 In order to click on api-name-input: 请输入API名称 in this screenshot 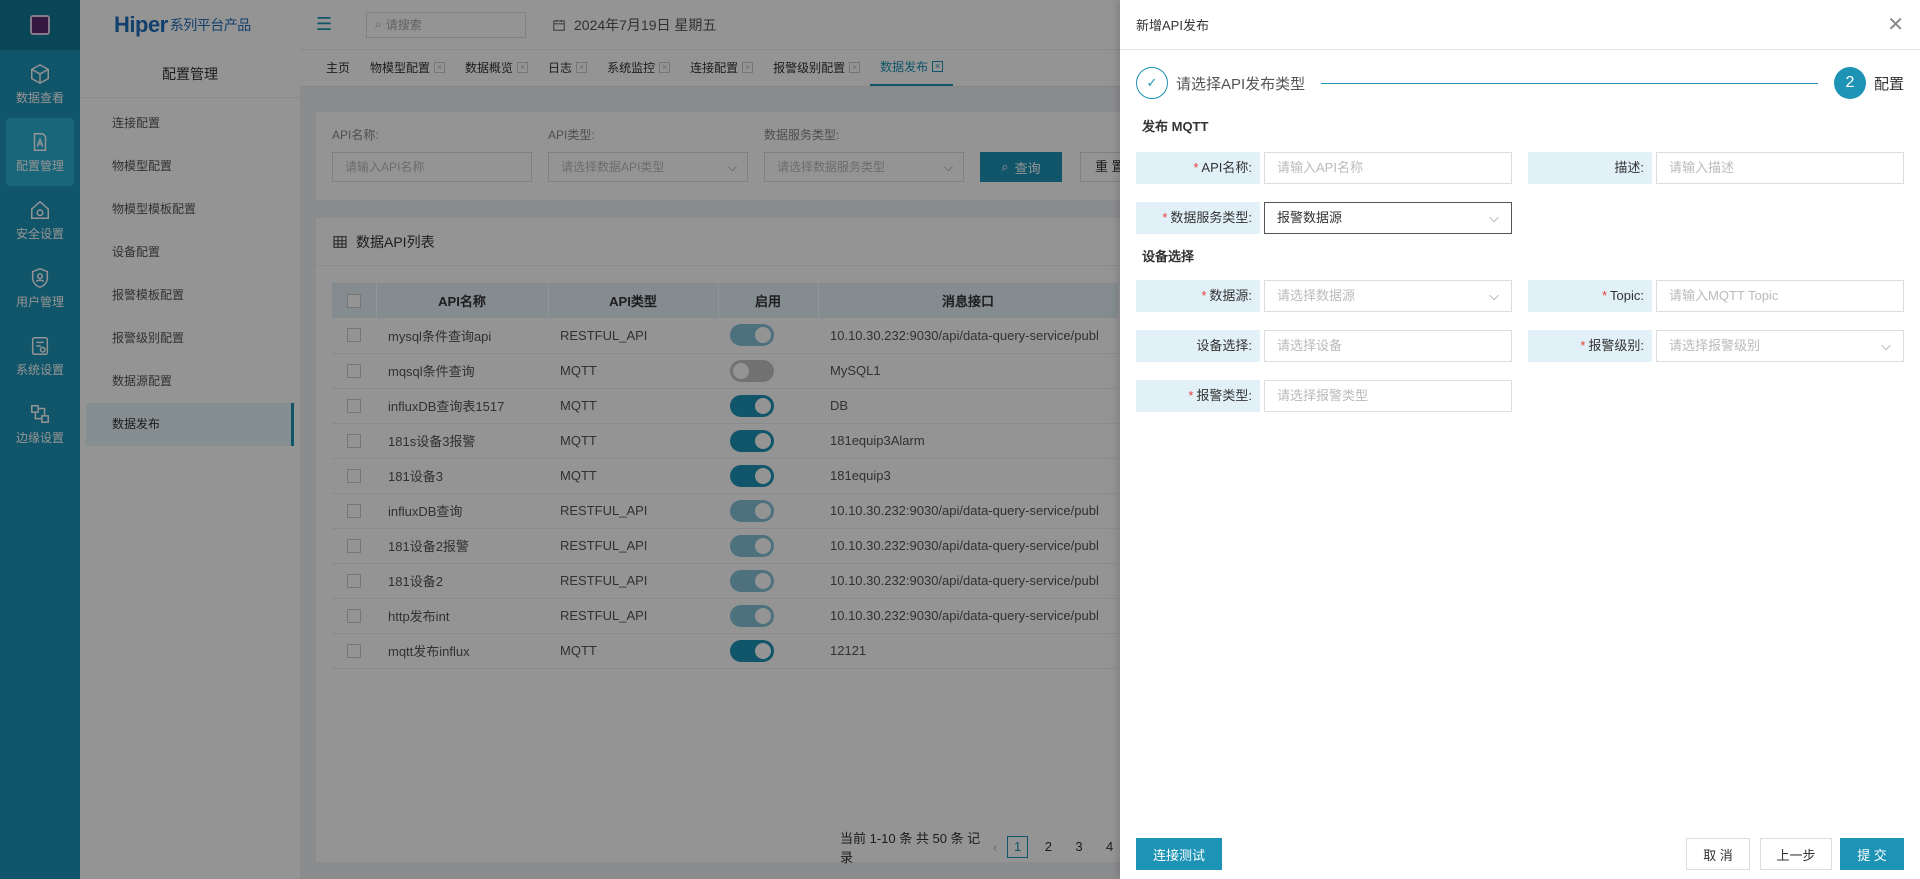, I will do `click(1388, 168)`.